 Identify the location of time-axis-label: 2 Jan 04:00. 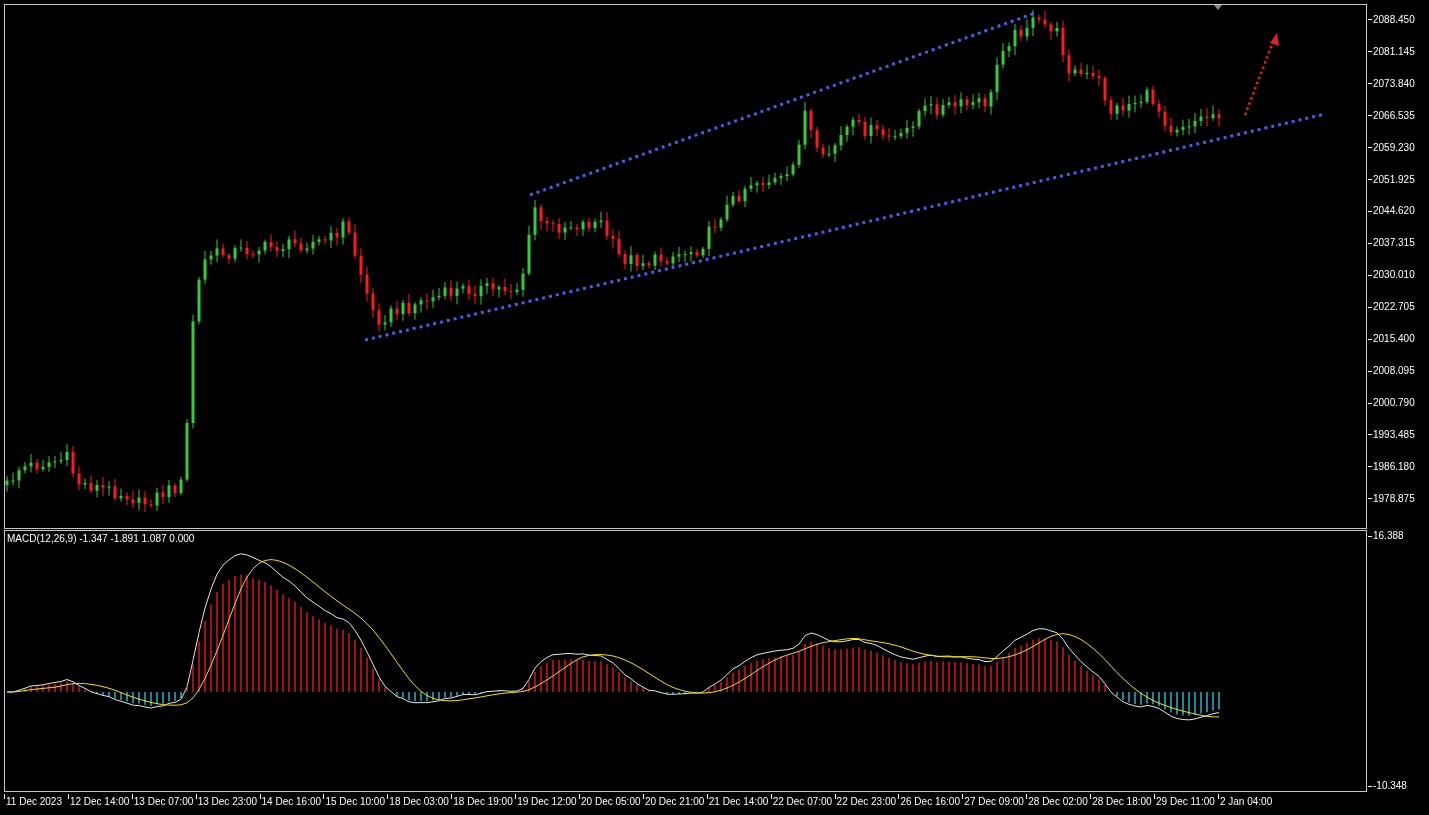
(1246, 802).